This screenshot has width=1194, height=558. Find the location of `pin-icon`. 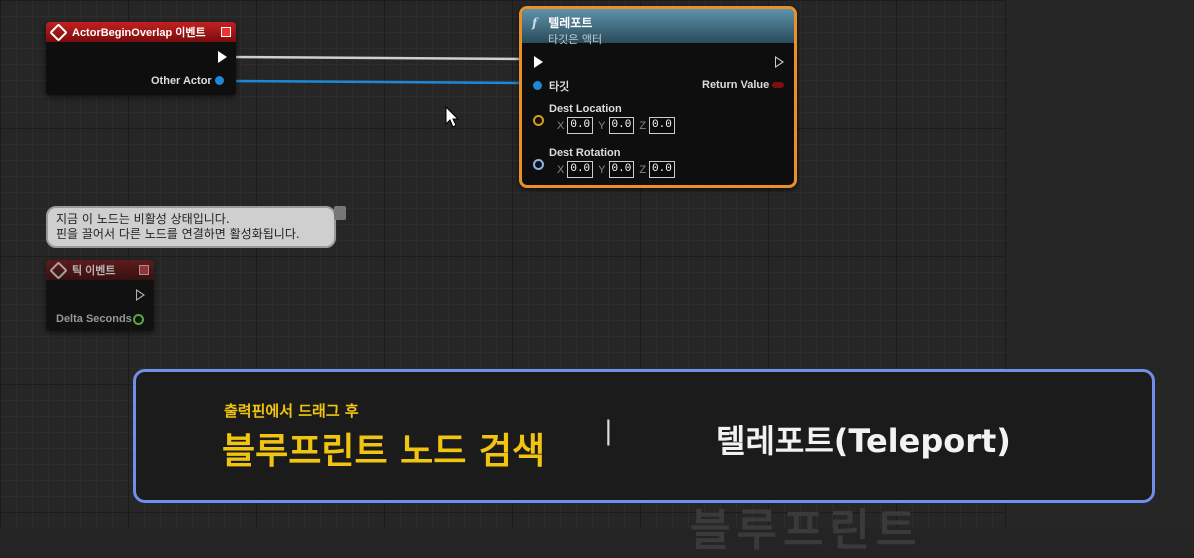

pin-icon is located at coordinates (340, 213).